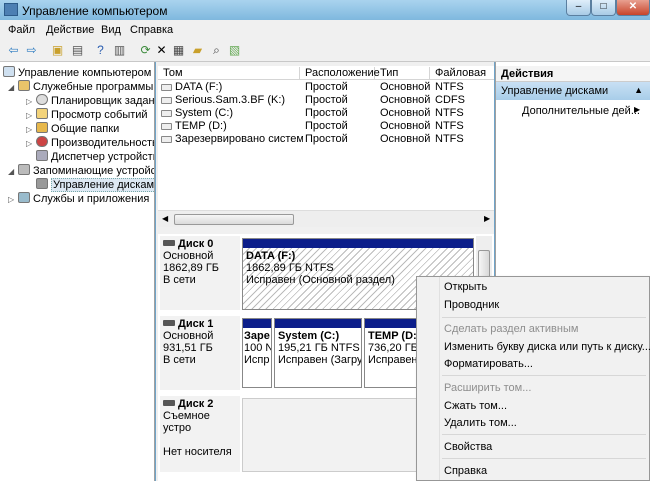 This screenshot has height=481, width=650. I want to click on performance-icon, so click(42, 141).